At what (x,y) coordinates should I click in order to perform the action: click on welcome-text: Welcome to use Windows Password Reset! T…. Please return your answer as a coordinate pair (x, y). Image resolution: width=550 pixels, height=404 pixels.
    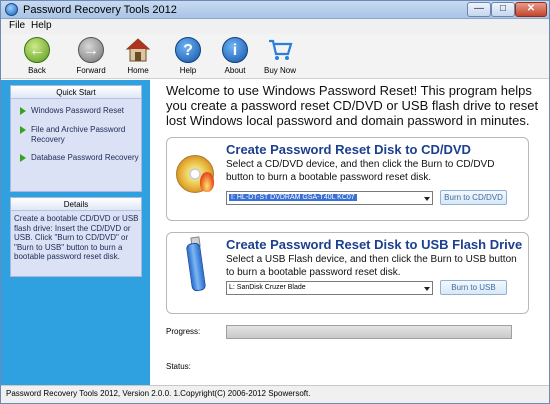
    Looking at the image, I should click on (352, 105).